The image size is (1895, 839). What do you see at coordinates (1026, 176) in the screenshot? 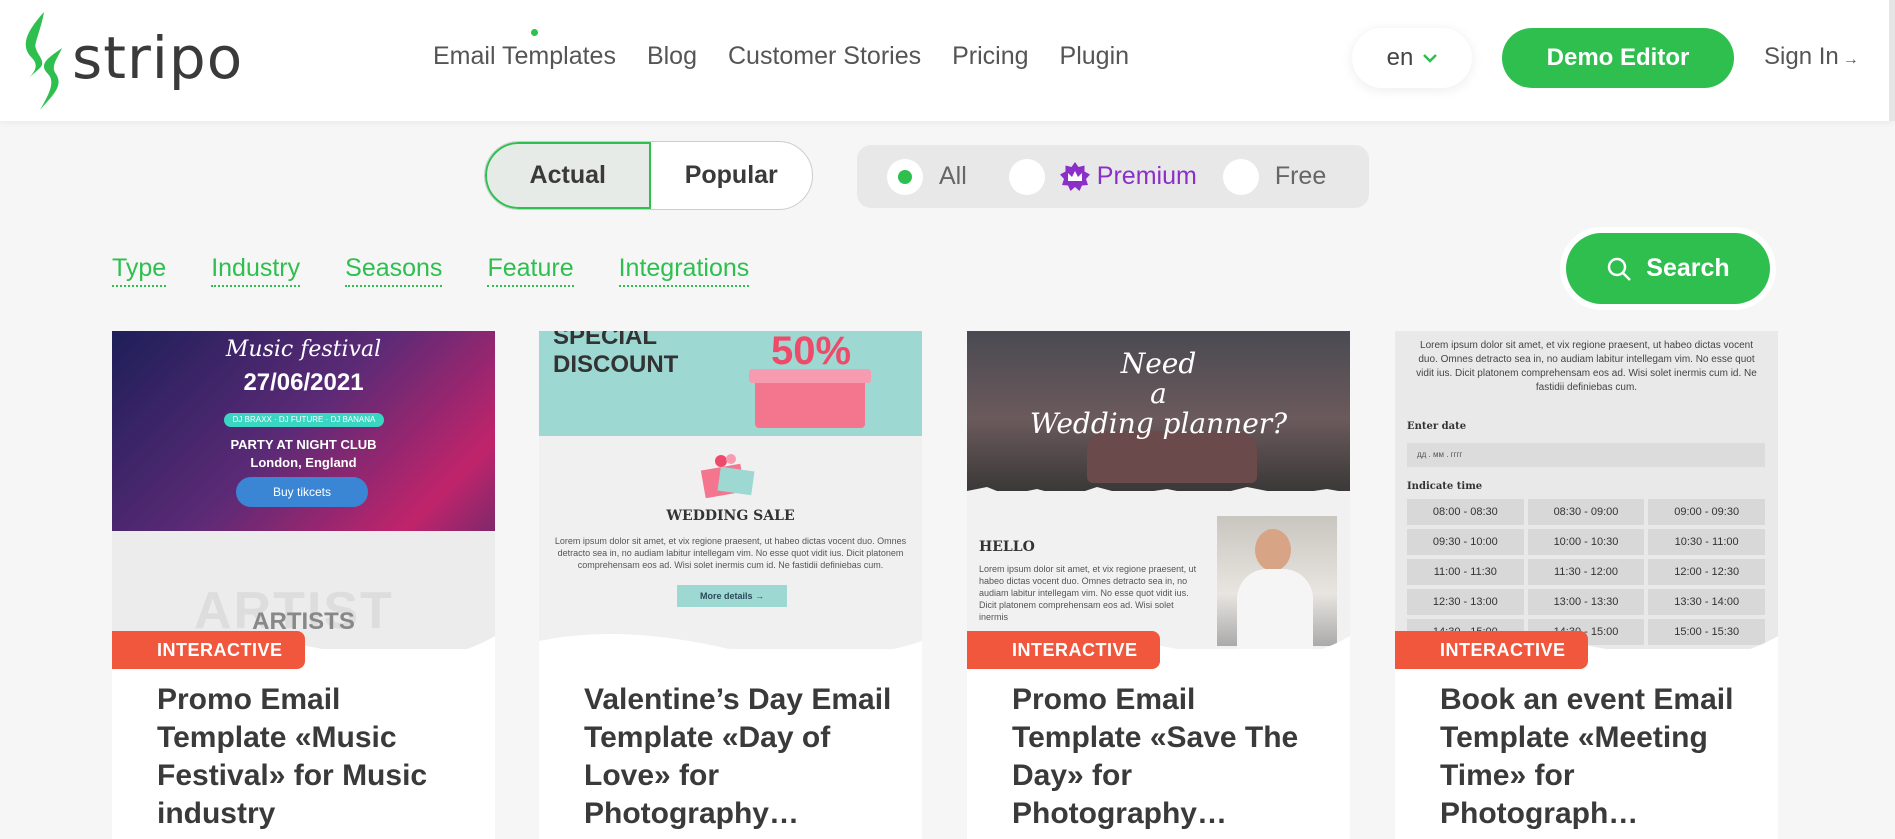
I see `radio-premium` at bounding box center [1026, 176].